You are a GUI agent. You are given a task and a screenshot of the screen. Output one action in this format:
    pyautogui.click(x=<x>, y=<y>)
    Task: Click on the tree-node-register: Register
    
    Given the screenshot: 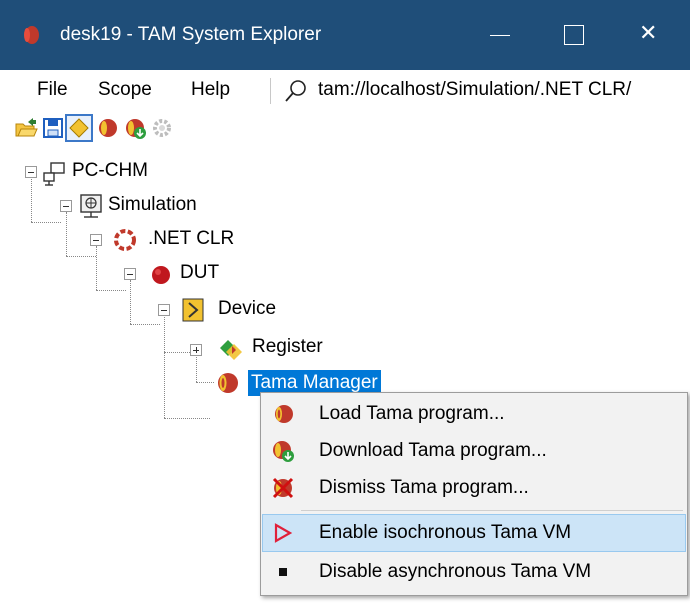 What is the action you would take?
    pyautogui.click(x=180, y=350)
    